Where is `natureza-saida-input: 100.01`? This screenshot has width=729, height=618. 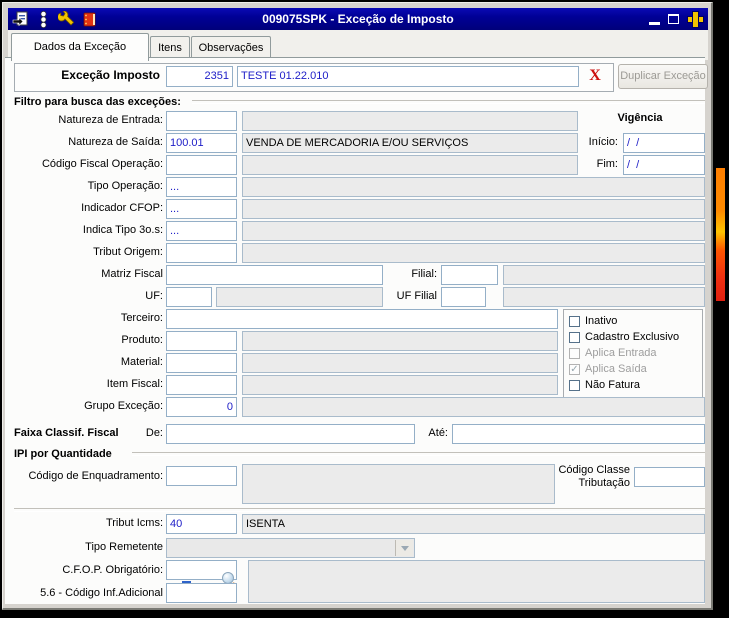
natureza-saida-input: 100.01 is located at coordinates (201, 143).